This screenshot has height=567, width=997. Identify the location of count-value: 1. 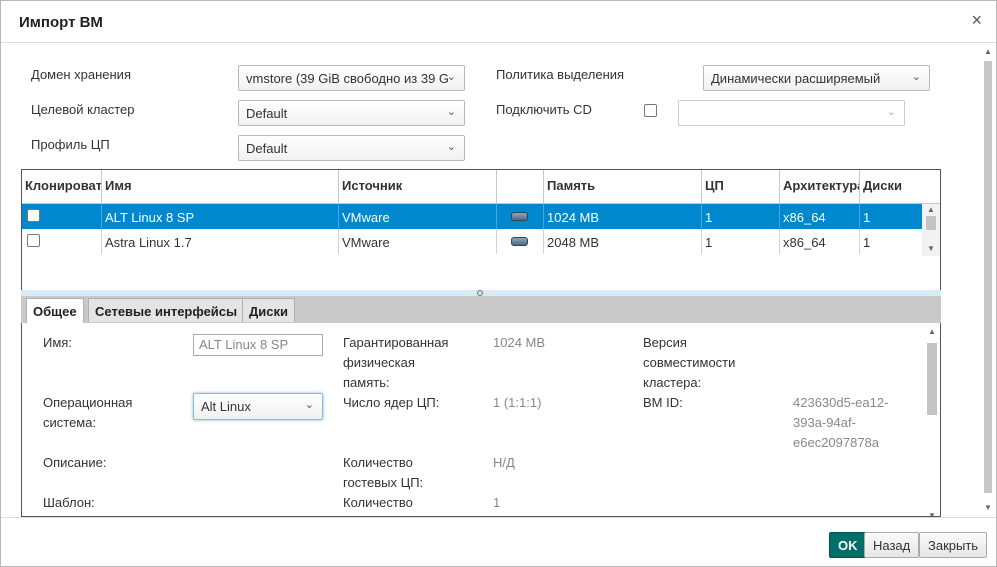
(497, 502).